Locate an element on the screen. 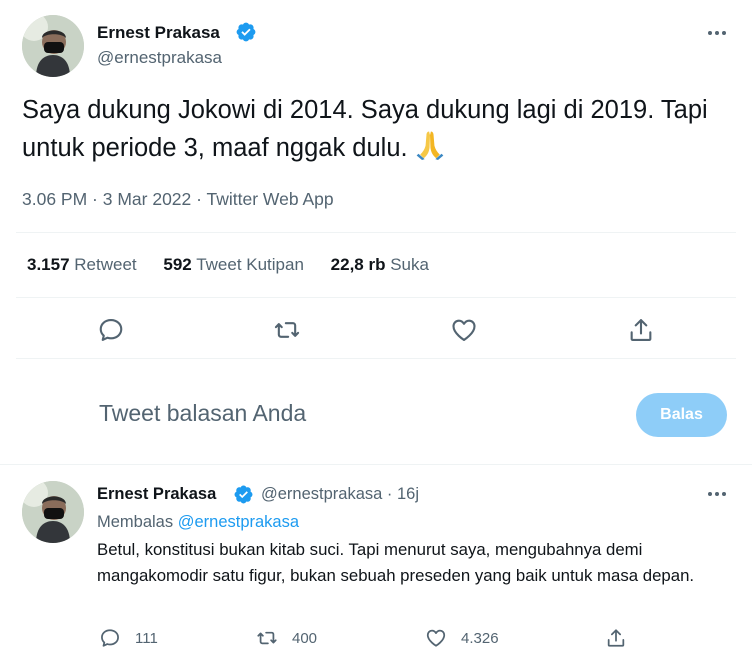  retweet-label: Retweet is located at coordinates (105, 264).